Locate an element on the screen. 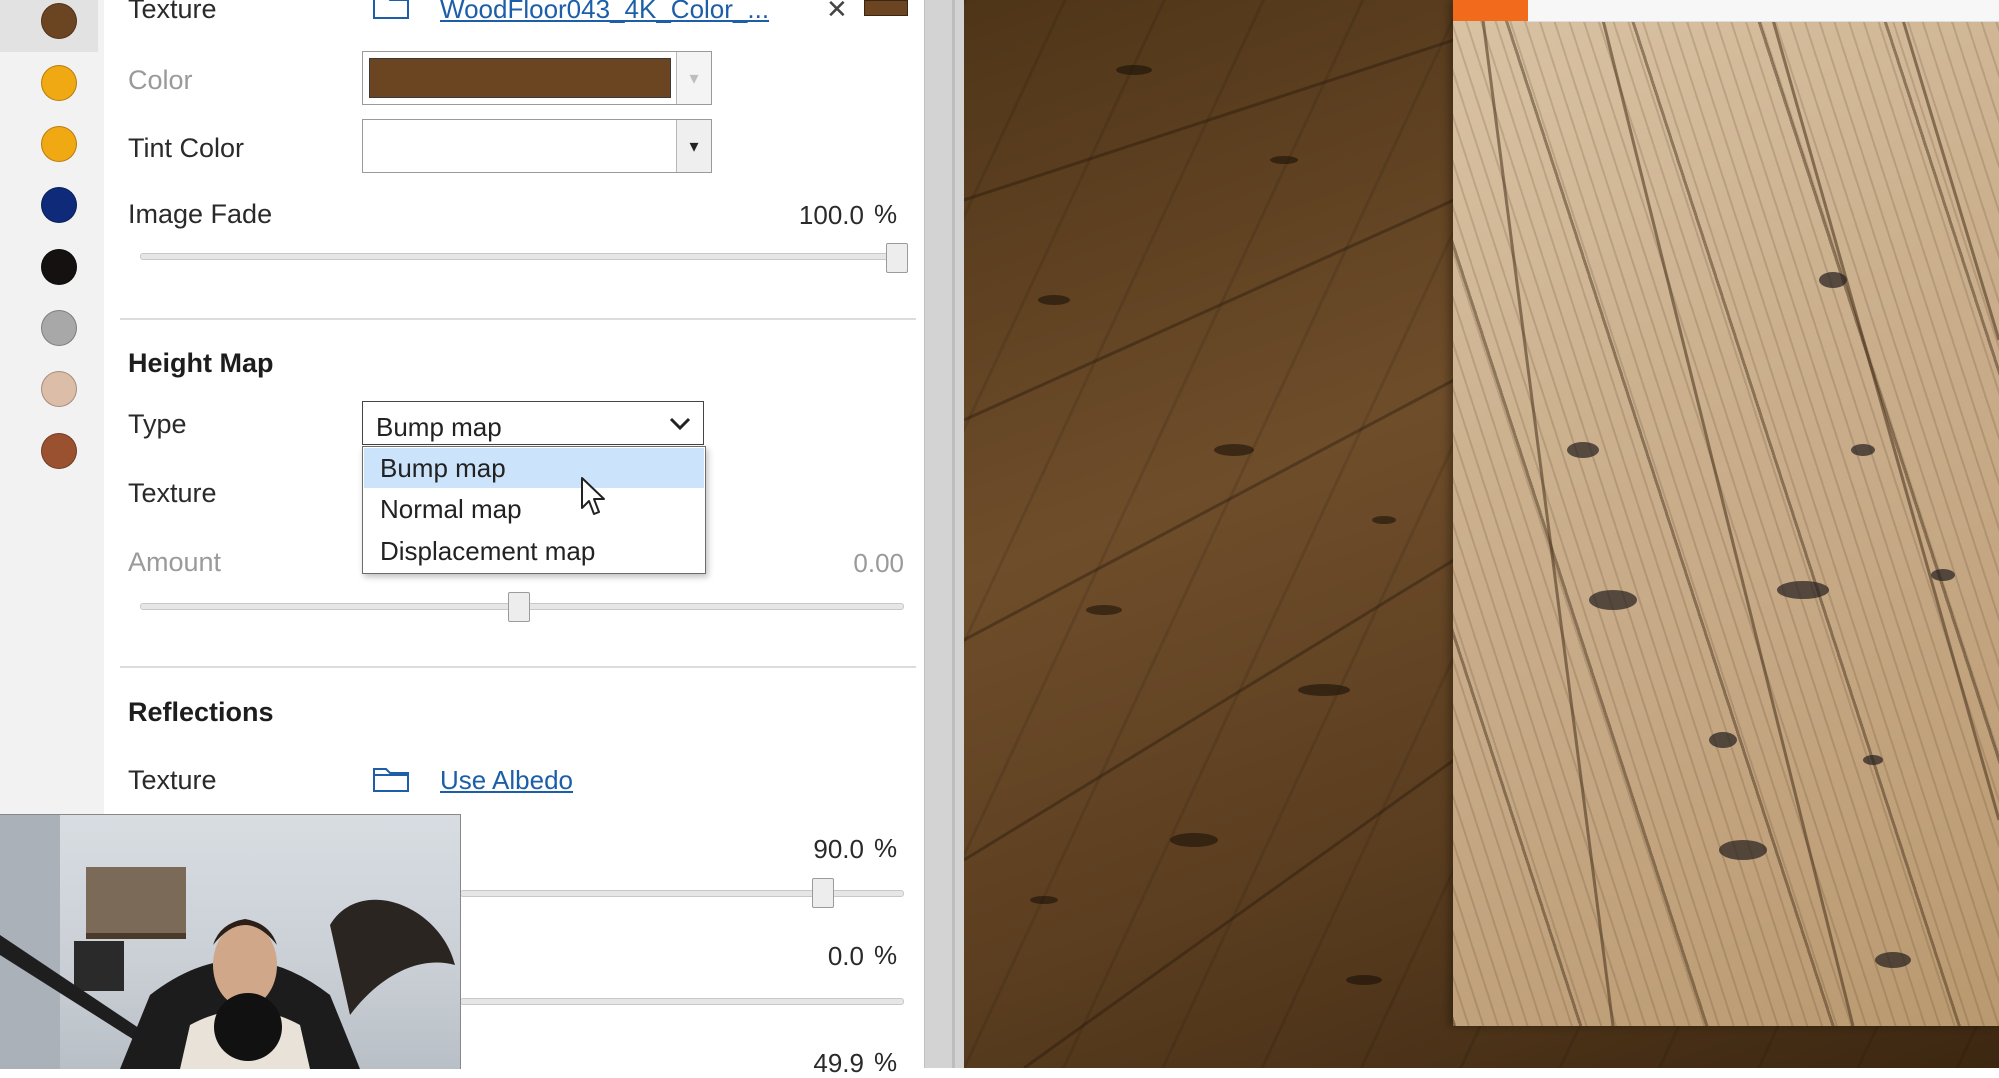 The width and height of the screenshot is (1999, 1078). amount-label: Amount is located at coordinates (175, 562).